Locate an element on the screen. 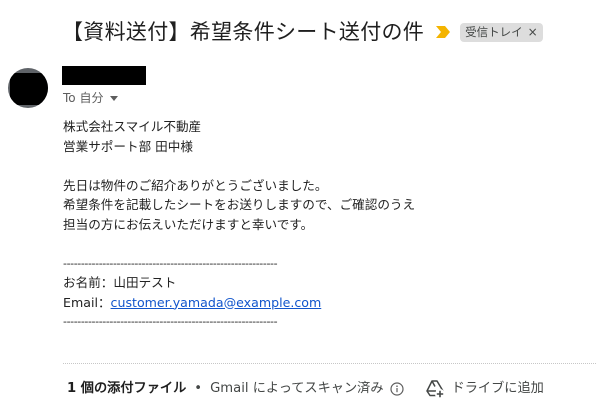 The height and width of the screenshot is (405, 596). add-to-drive-label: ドライブに追加 is located at coordinates (497, 388).